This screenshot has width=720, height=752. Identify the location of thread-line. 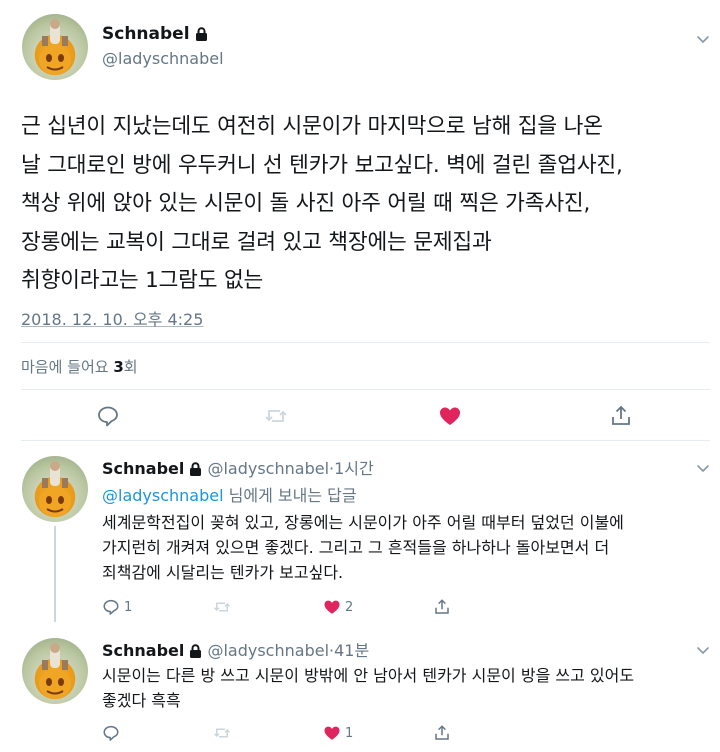
(55, 574).